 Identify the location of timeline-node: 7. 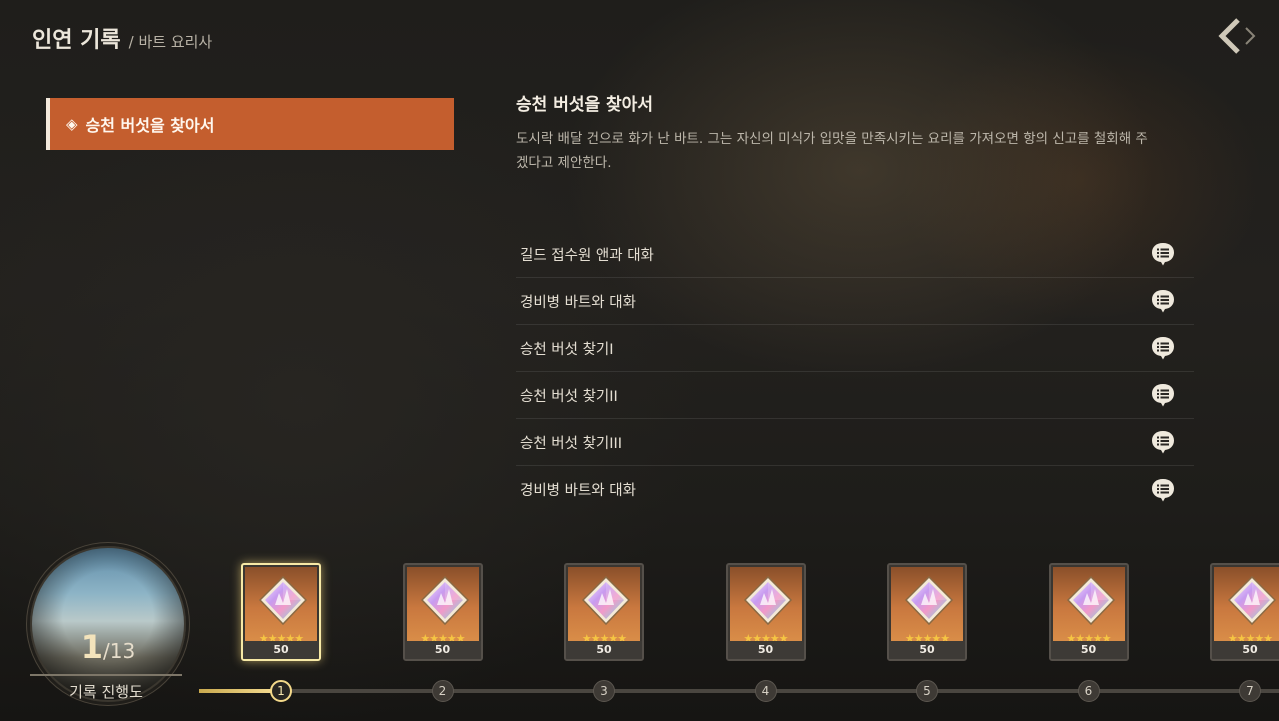
(1250, 691).